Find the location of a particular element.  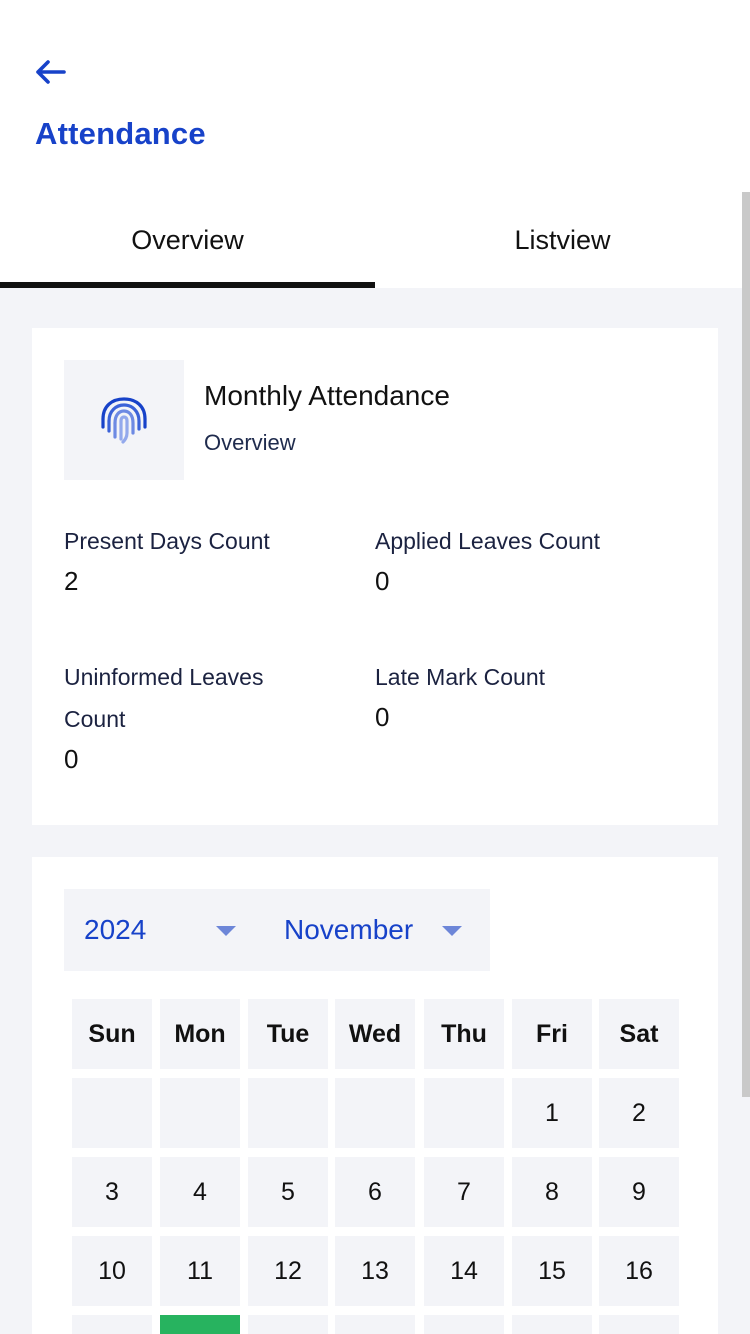

arrow-left-icon is located at coordinates (51, 72).